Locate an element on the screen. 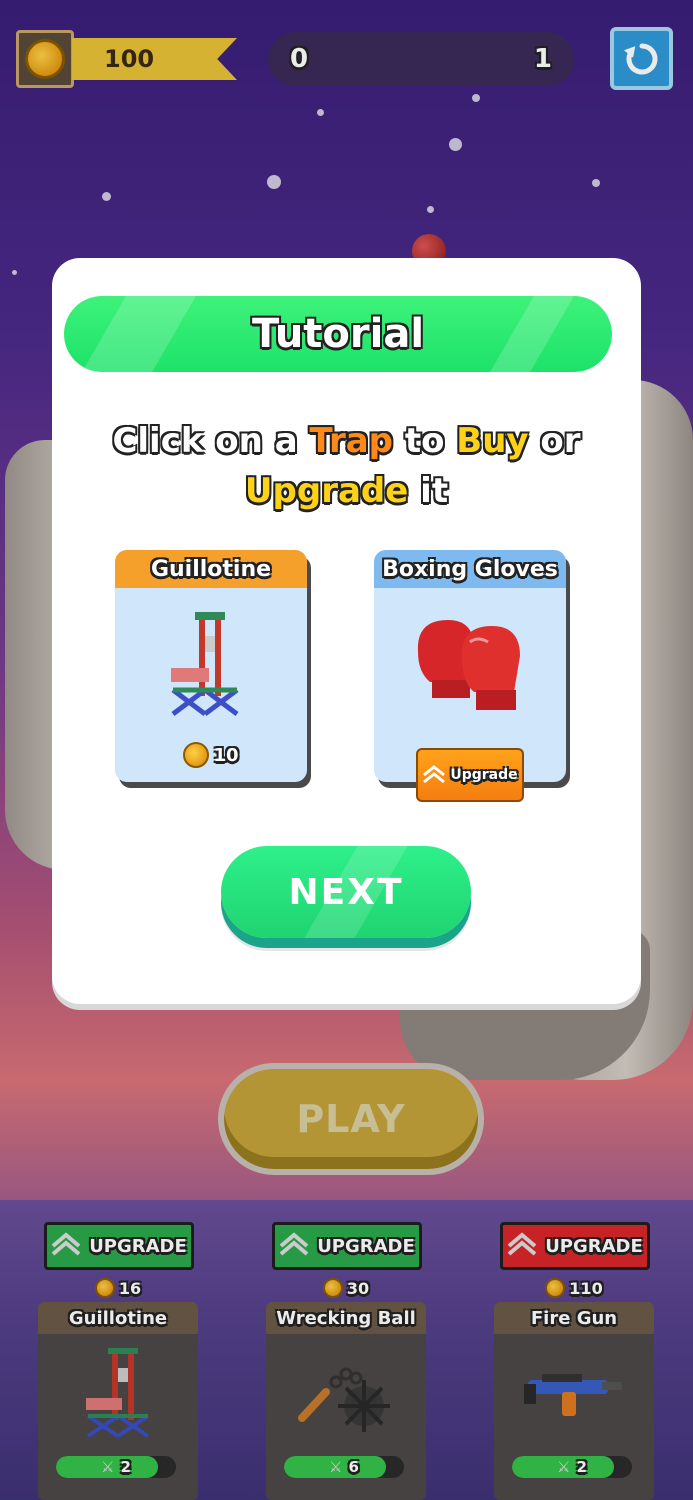 The image size is (693, 1500). upgrade-arrows-icon is located at coordinates (434, 774).